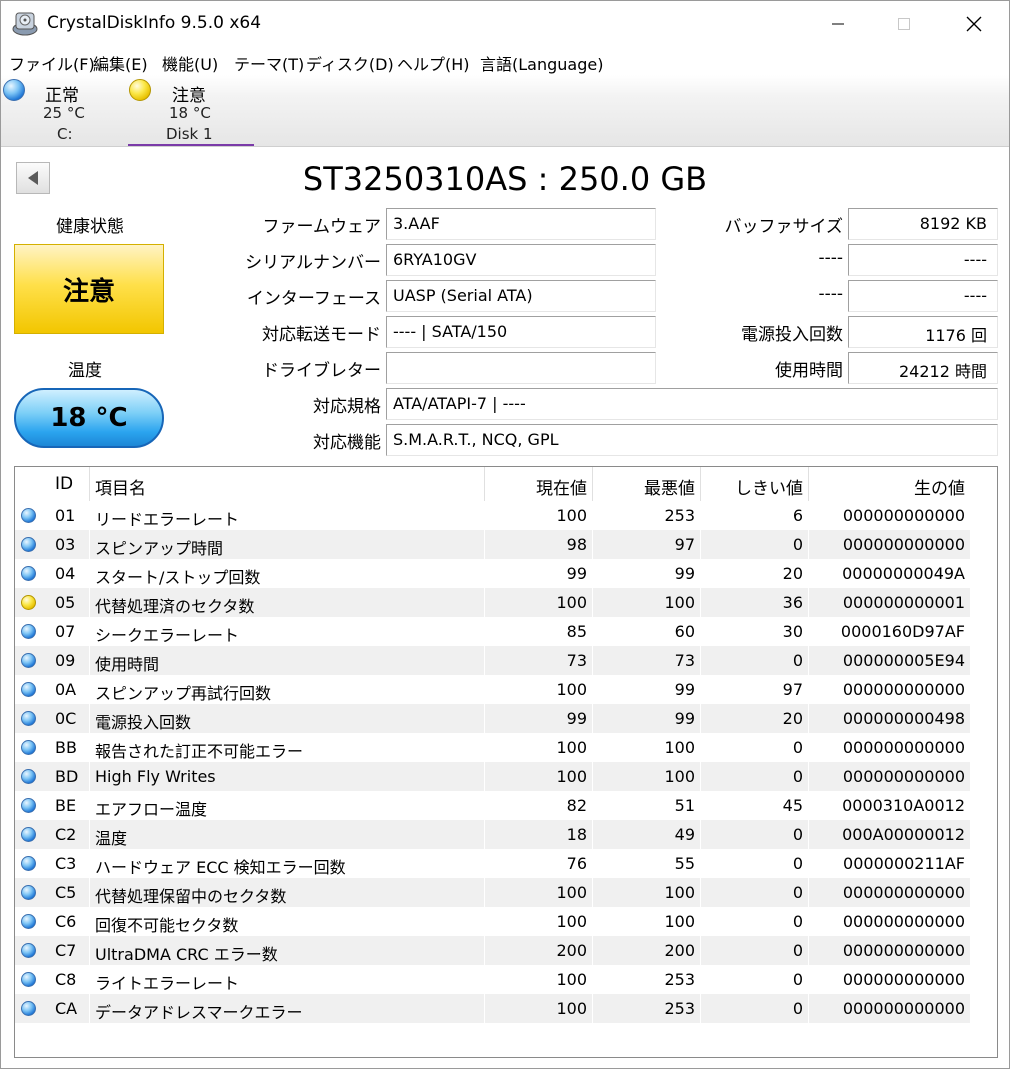 Image resolution: width=1010 pixels, height=1069 pixels. Describe the element at coordinates (492, 950) in the screenshot. I see `table-row: C7 UltraDMA CRC エラー数 200 200 0 000000000000` at that location.